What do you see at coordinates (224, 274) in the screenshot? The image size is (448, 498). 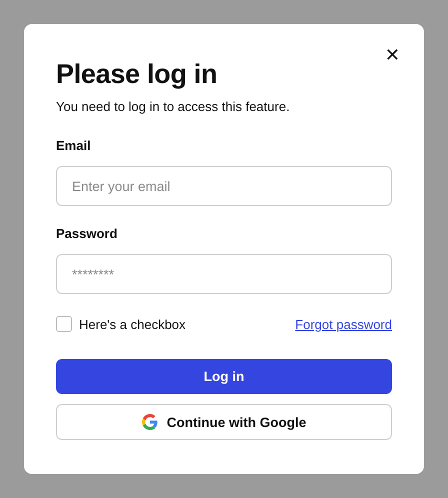 I see `input-field: ********` at bounding box center [224, 274].